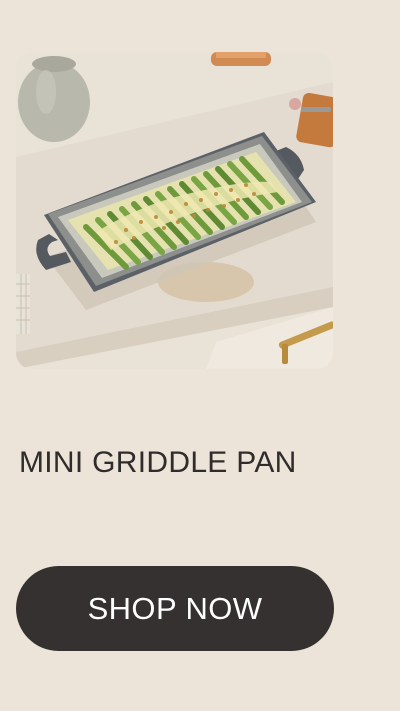  I want to click on shop-now-button: SHOP NOW, so click(175, 608).